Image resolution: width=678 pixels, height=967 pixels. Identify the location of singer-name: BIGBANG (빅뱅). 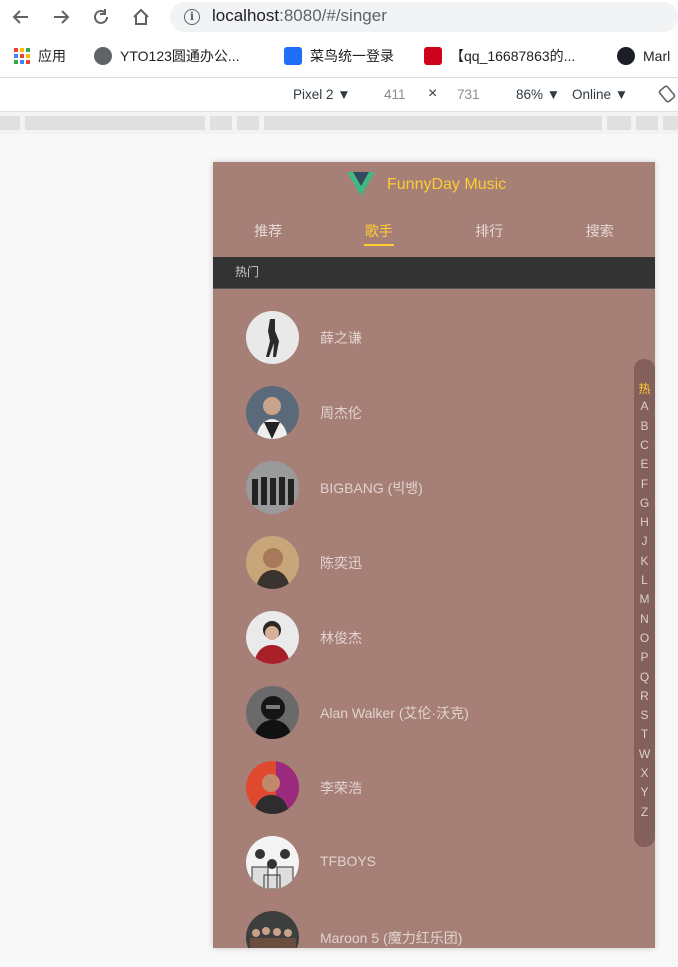
(371, 488).